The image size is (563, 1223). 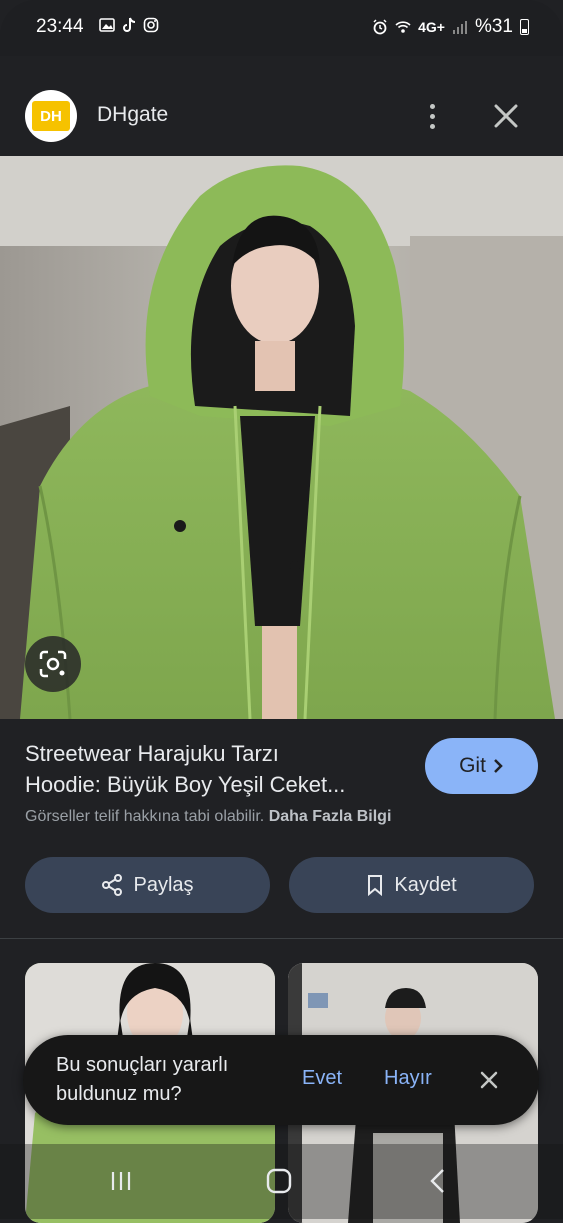 What do you see at coordinates (107, 25) in the screenshot?
I see `gallery-icon` at bounding box center [107, 25].